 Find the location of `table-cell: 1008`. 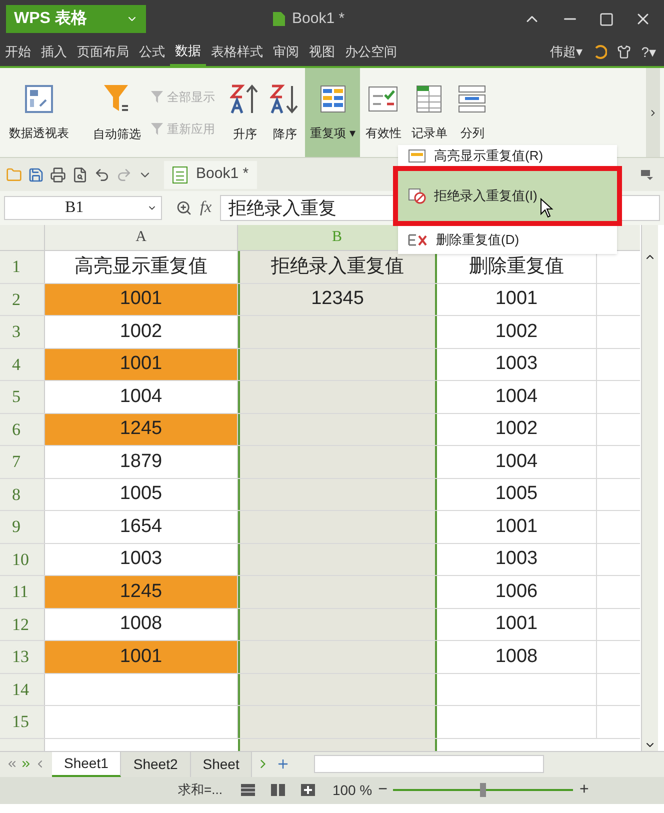

table-cell: 1008 is located at coordinates (517, 656).